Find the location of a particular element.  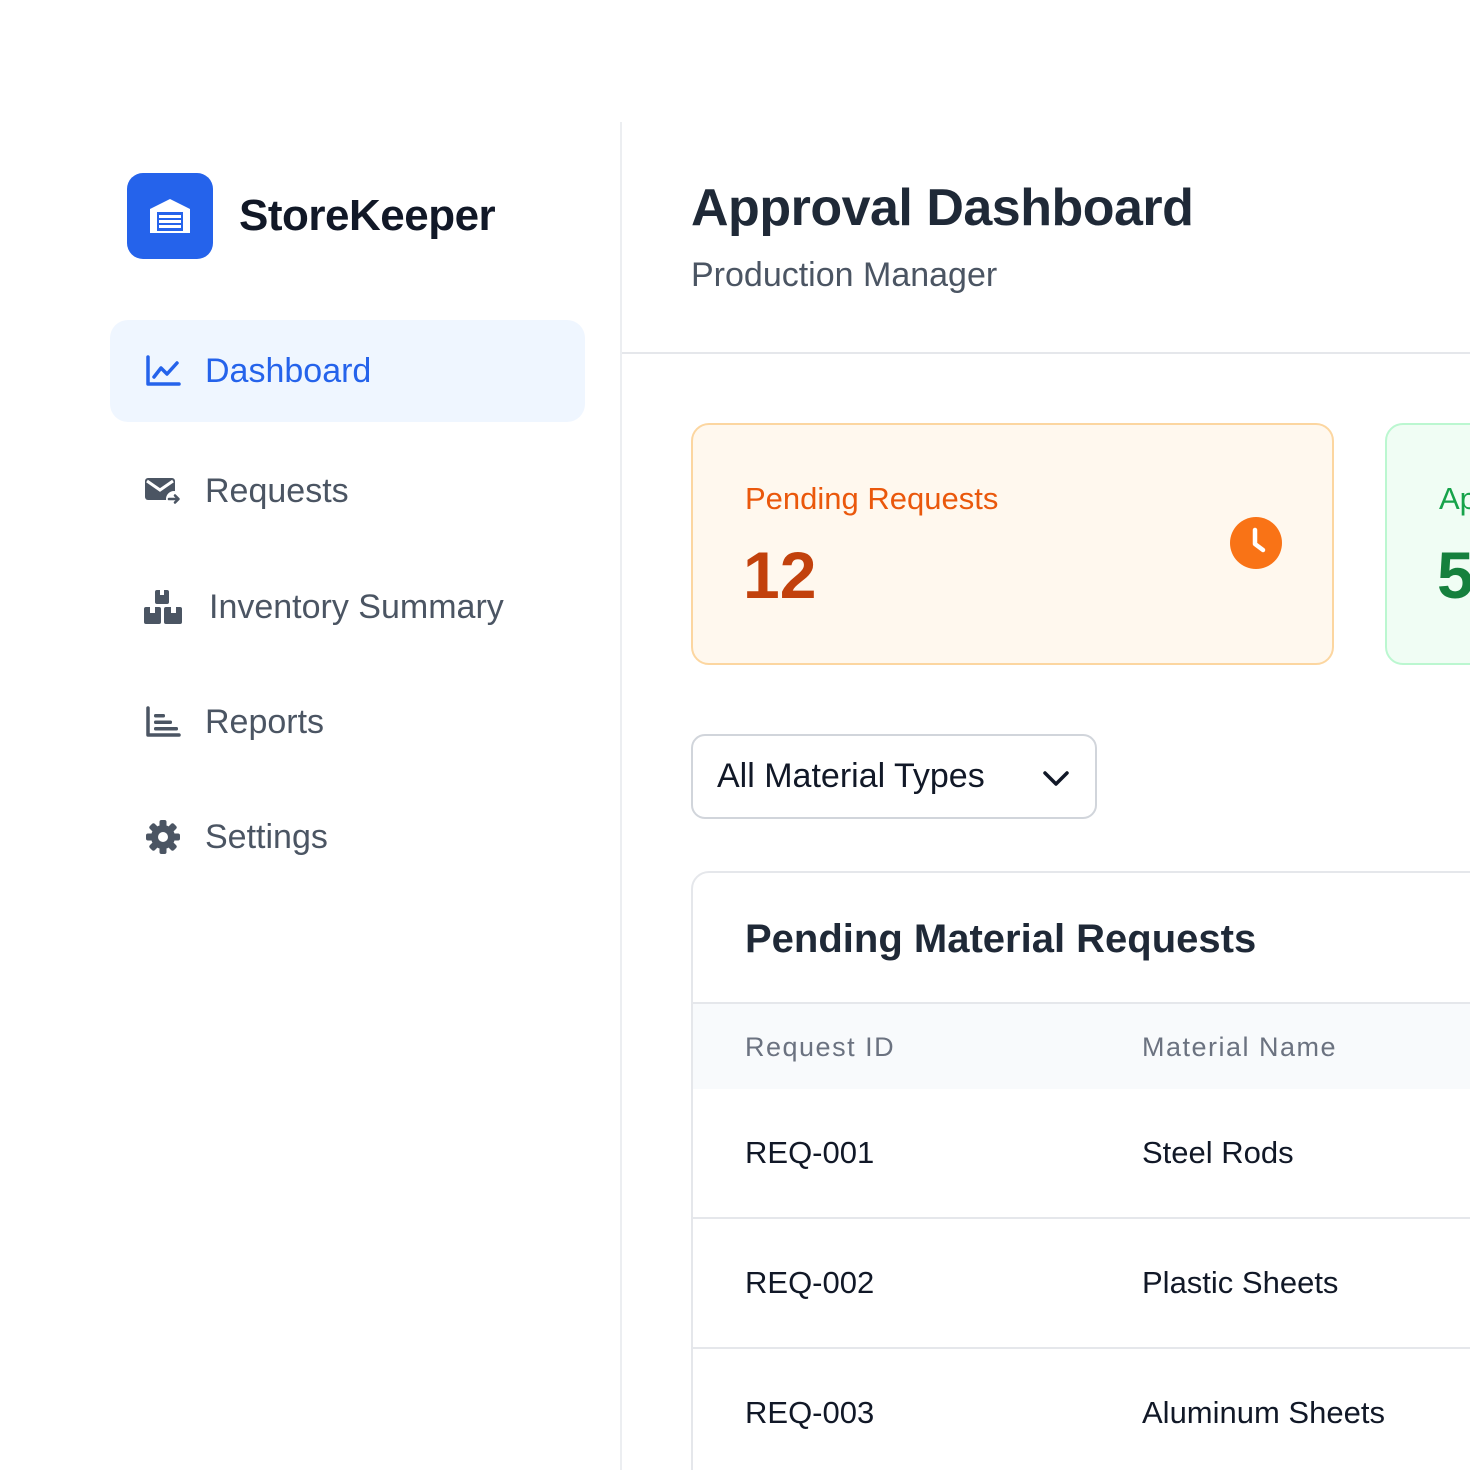

sidebar-item-label: Settings is located at coordinates (266, 836).